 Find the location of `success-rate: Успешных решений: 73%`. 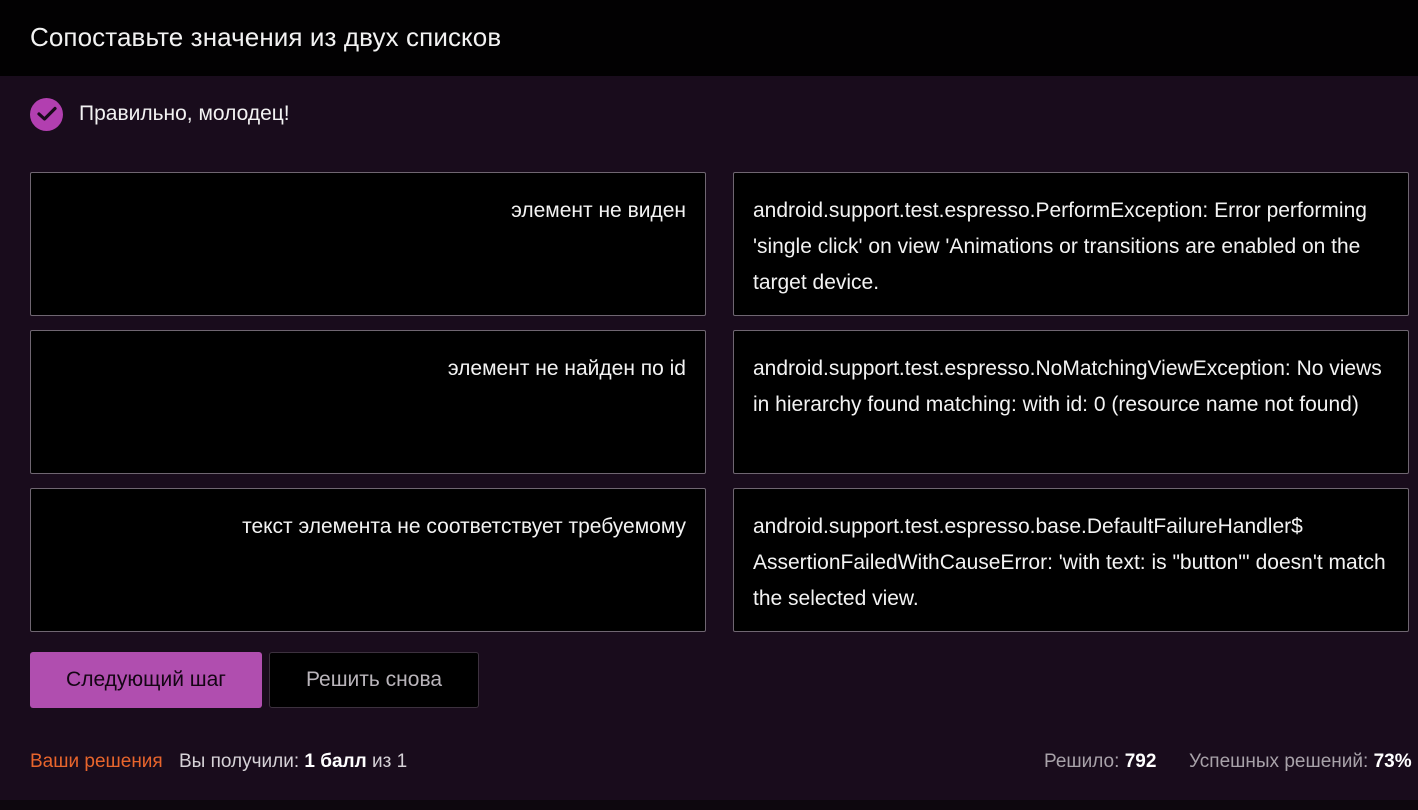

success-rate: Успешных решений: 73% is located at coordinates (1300, 762).